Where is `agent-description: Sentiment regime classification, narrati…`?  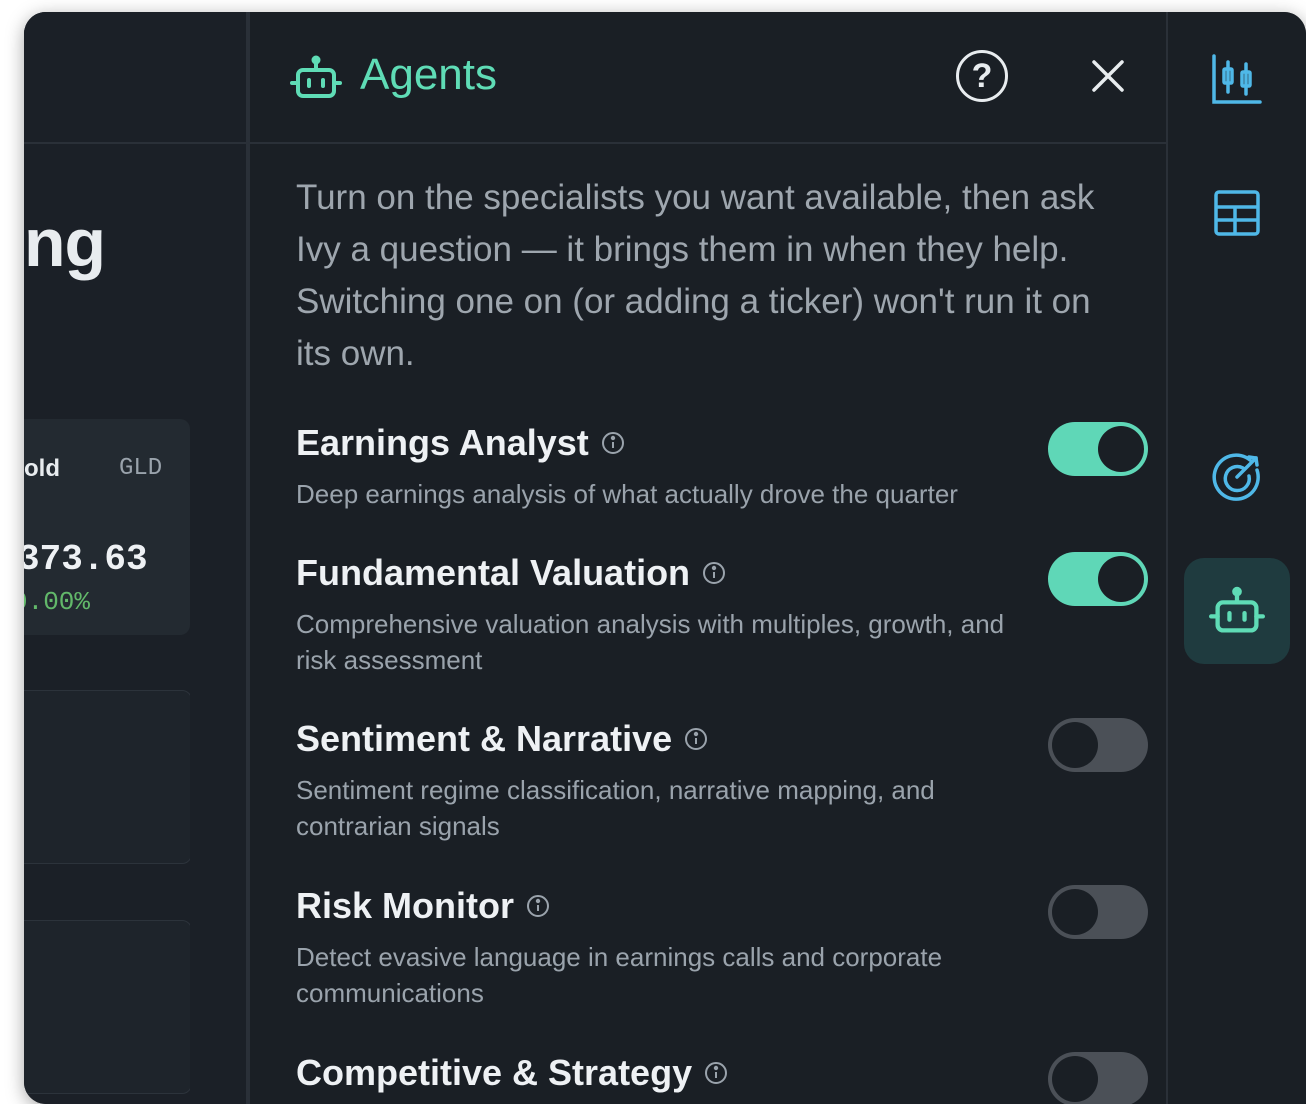 agent-description: Sentiment regime classification, narrati… is located at coordinates (615, 808).